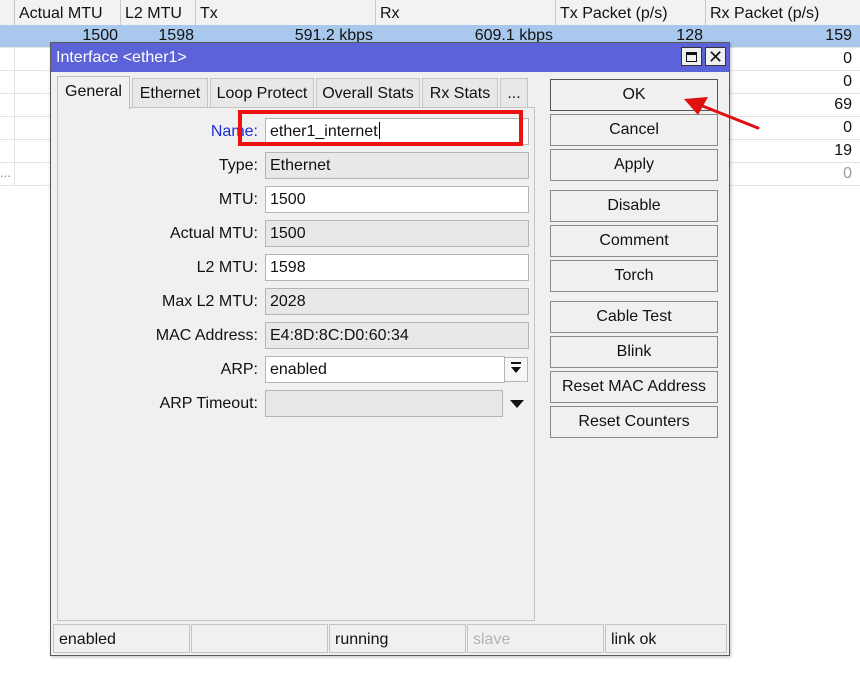  What do you see at coordinates (238, 199) in the screenshot?
I see `mtu-label: MTU:` at bounding box center [238, 199].